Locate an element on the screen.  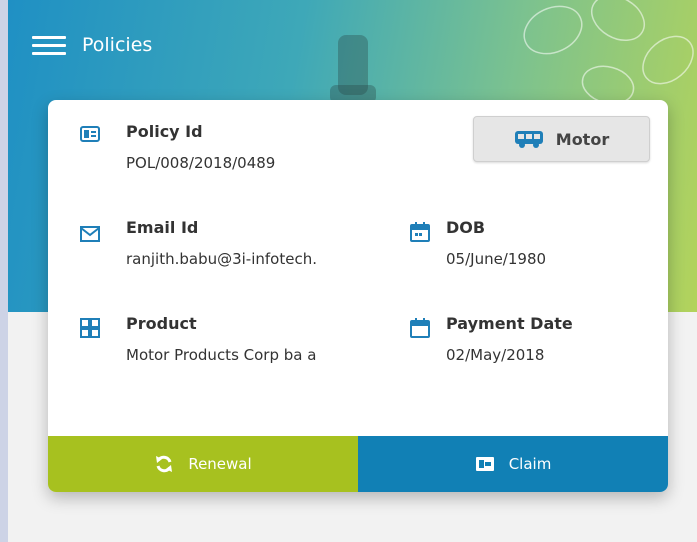
product-label: Product is located at coordinates (161, 323).